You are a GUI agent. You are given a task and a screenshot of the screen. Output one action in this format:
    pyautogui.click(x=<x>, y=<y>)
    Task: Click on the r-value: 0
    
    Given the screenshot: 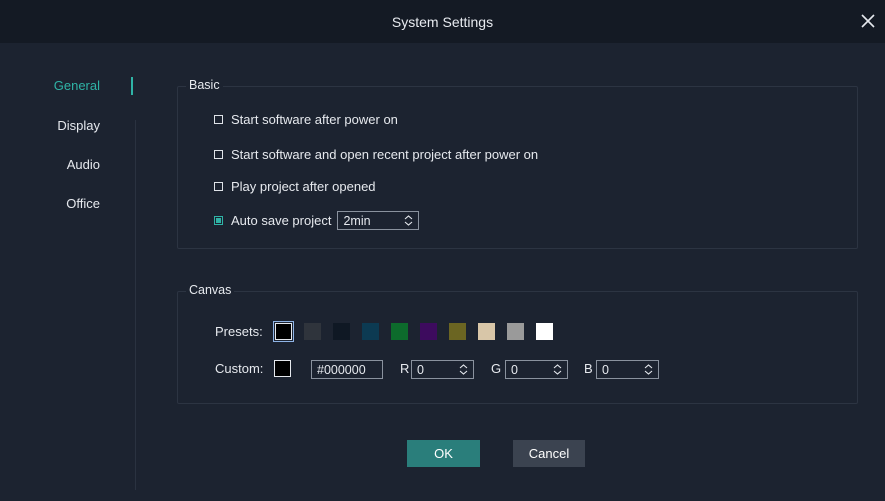 What is the action you would take?
    pyautogui.click(x=420, y=369)
    